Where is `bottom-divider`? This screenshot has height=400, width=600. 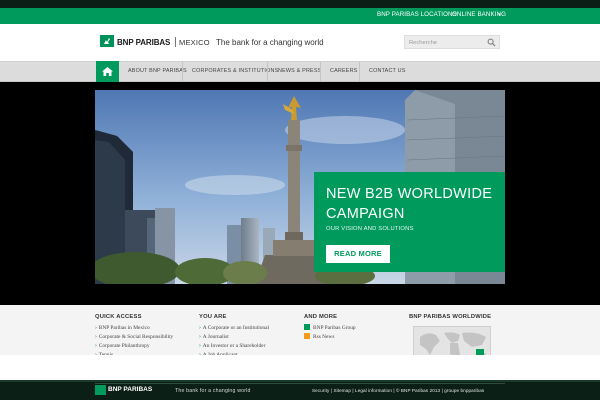
bottom-divider is located at coordinates (300, 383).